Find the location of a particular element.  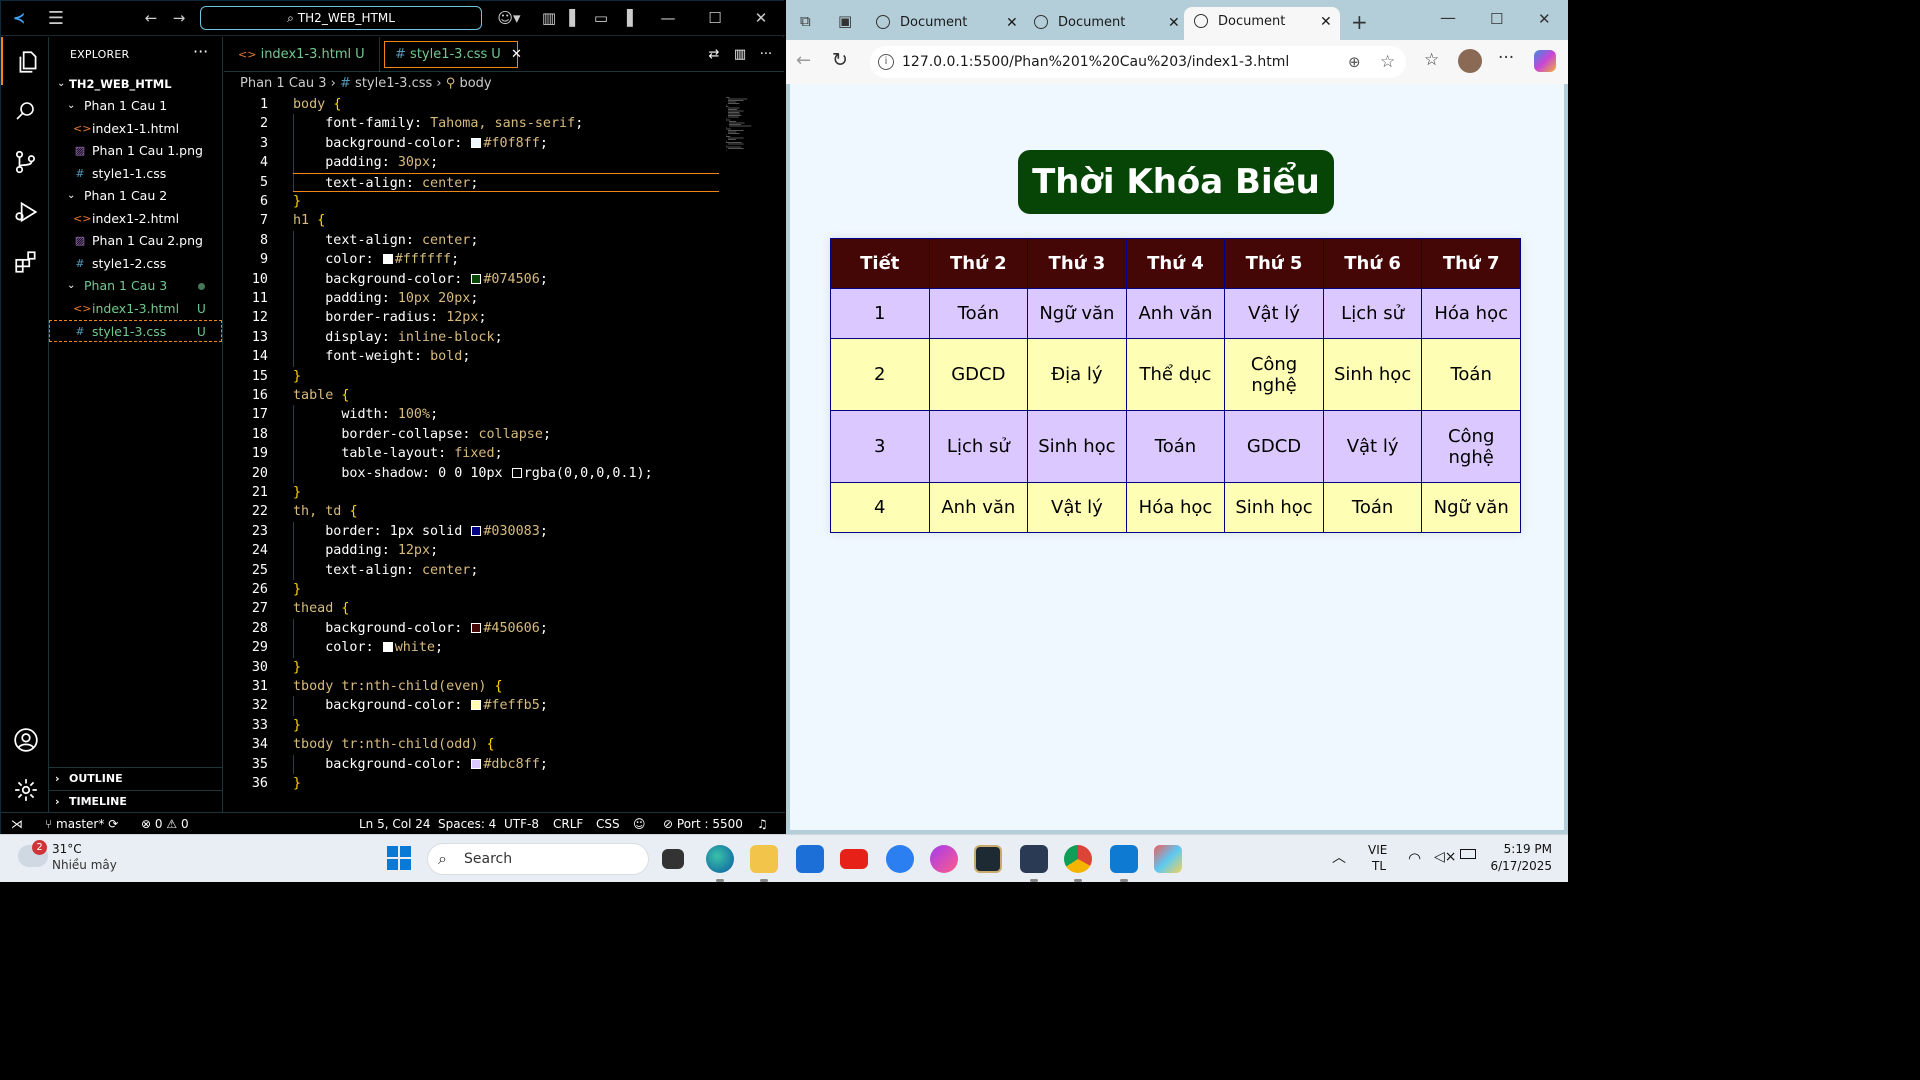

problems-indicator: ⊗ 0 ⚠ 0 is located at coordinates (165, 824).